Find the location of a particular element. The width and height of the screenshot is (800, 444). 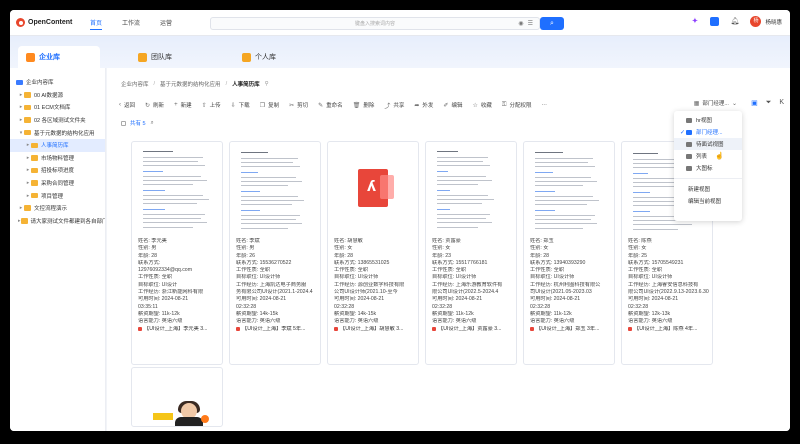

download-icon: ⇩ is located at coordinates (233, 105).